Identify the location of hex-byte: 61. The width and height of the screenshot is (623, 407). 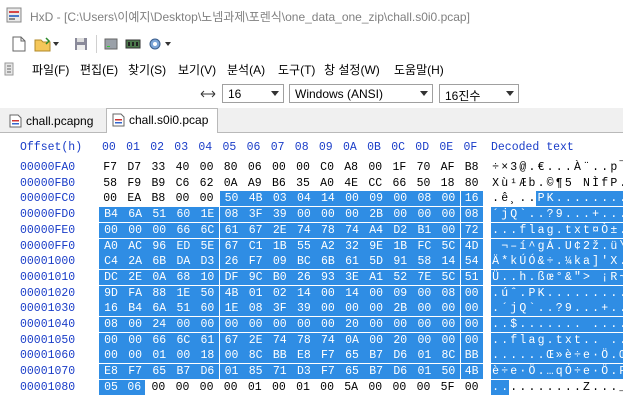
(207, 340).